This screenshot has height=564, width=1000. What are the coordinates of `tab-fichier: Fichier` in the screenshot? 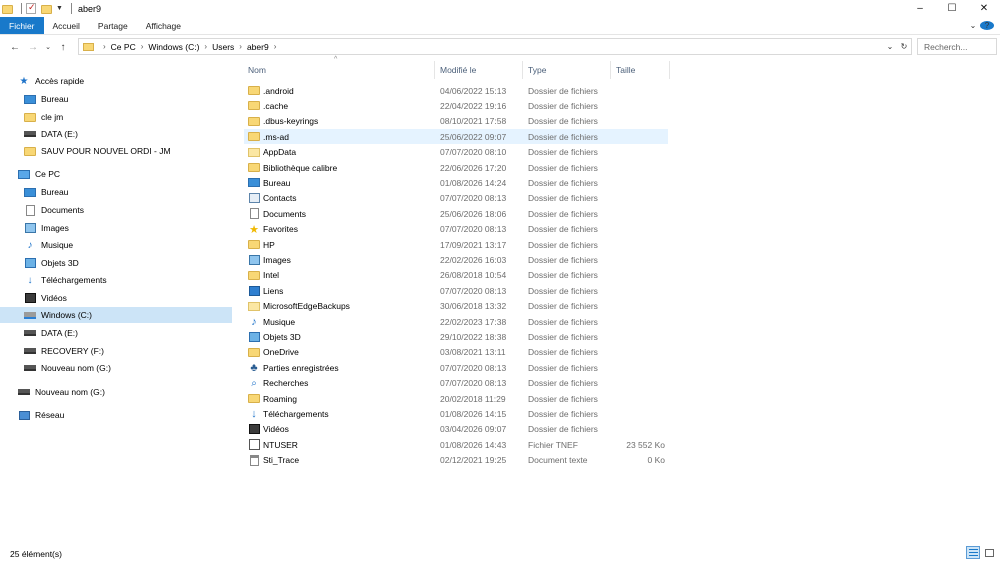 It's located at (22, 25).